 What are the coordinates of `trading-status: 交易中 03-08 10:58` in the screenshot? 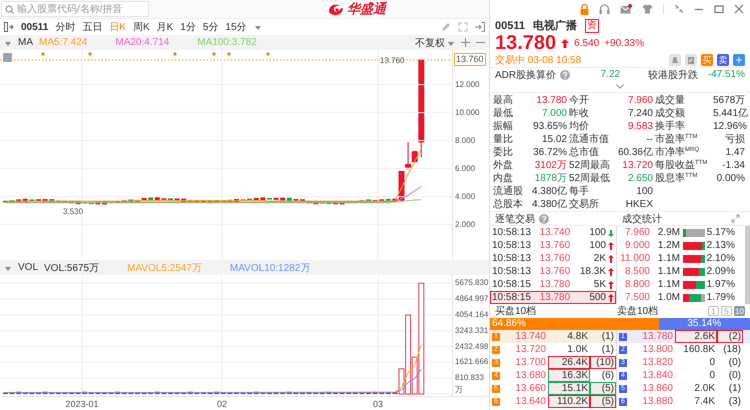 It's located at (538, 60).